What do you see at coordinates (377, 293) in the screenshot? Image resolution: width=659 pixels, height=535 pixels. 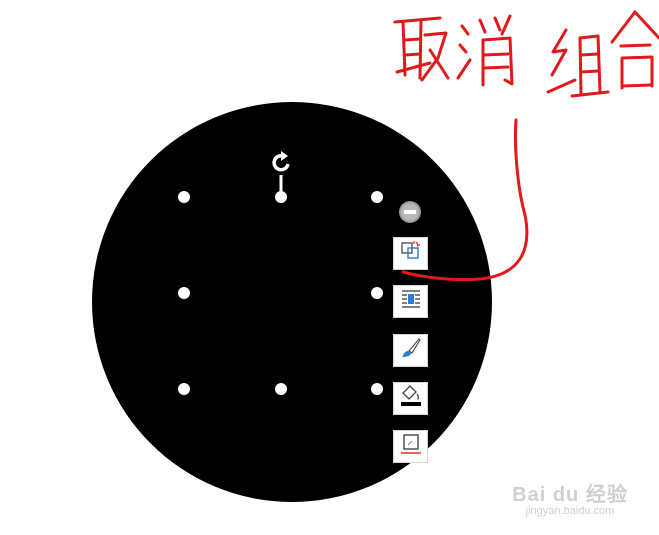 I see `resize-handle-right` at bounding box center [377, 293].